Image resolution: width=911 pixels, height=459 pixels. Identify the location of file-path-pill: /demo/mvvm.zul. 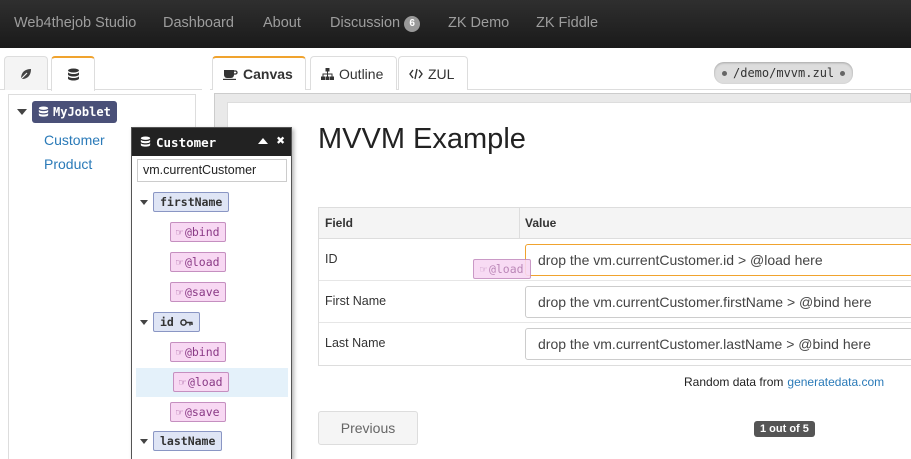
(784, 73).